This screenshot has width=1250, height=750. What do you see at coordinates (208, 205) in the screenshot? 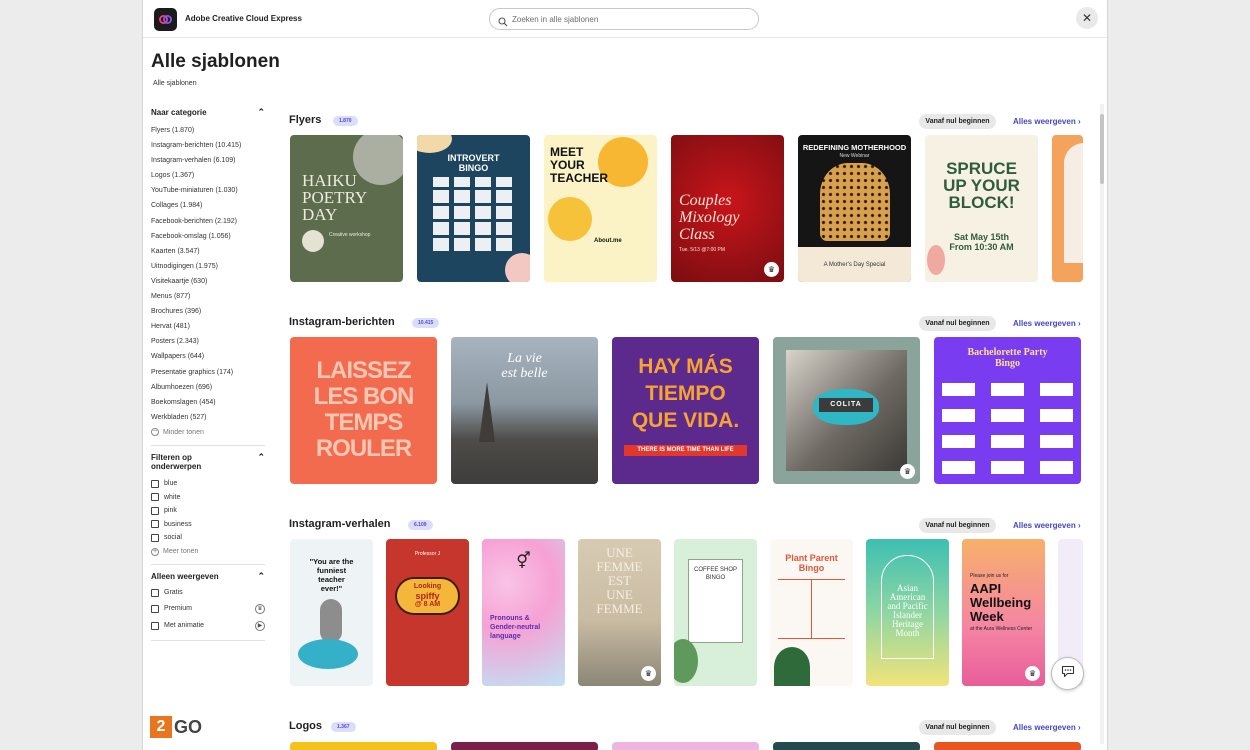
I see `category-link: Collages (1.984)` at bounding box center [208, 205].